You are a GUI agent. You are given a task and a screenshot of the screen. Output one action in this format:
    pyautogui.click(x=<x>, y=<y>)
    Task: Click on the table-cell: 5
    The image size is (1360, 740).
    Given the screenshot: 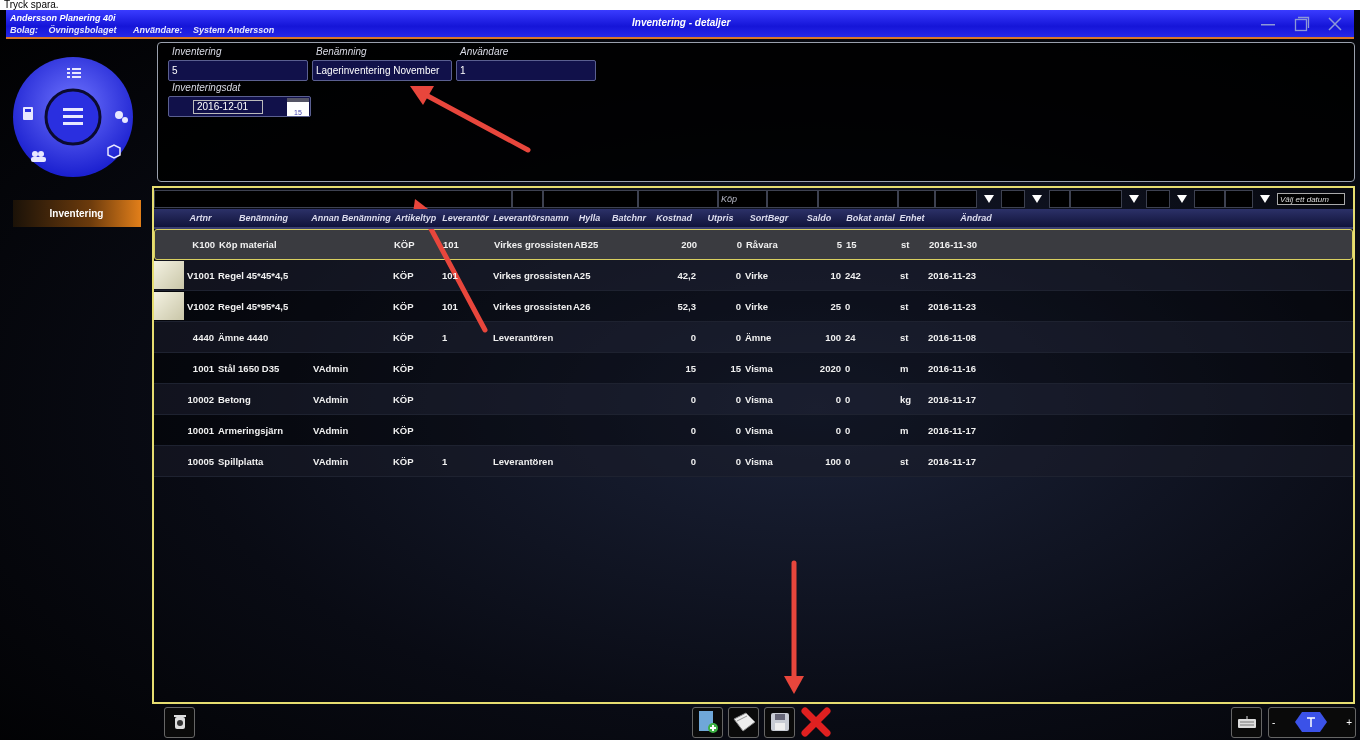 What is the action you would take?
    pyautogui.click(x=839, y=244)
    